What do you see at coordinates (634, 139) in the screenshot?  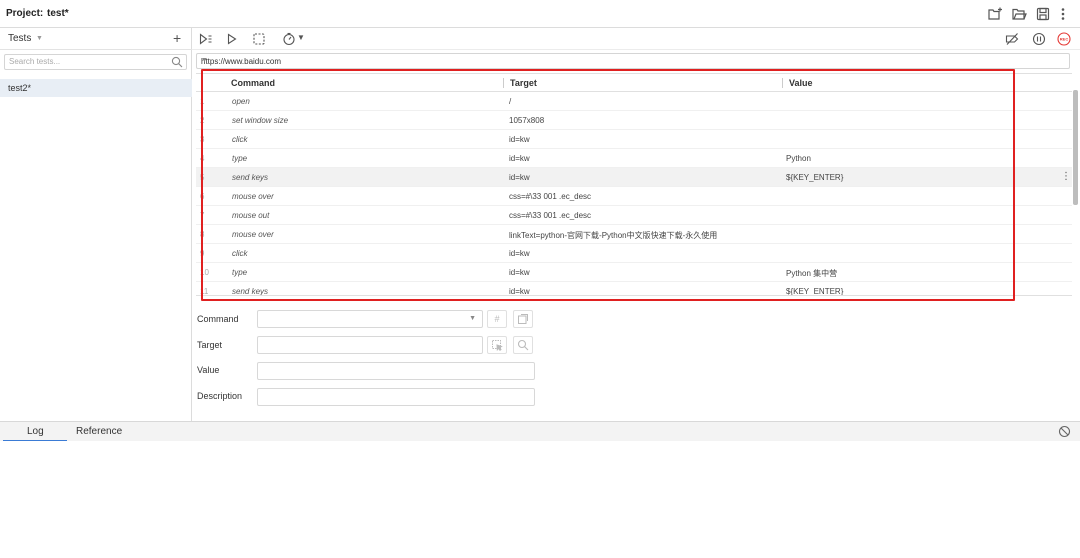 I see `table-row: 3 click id=kw` at bounding box center [634, 139].